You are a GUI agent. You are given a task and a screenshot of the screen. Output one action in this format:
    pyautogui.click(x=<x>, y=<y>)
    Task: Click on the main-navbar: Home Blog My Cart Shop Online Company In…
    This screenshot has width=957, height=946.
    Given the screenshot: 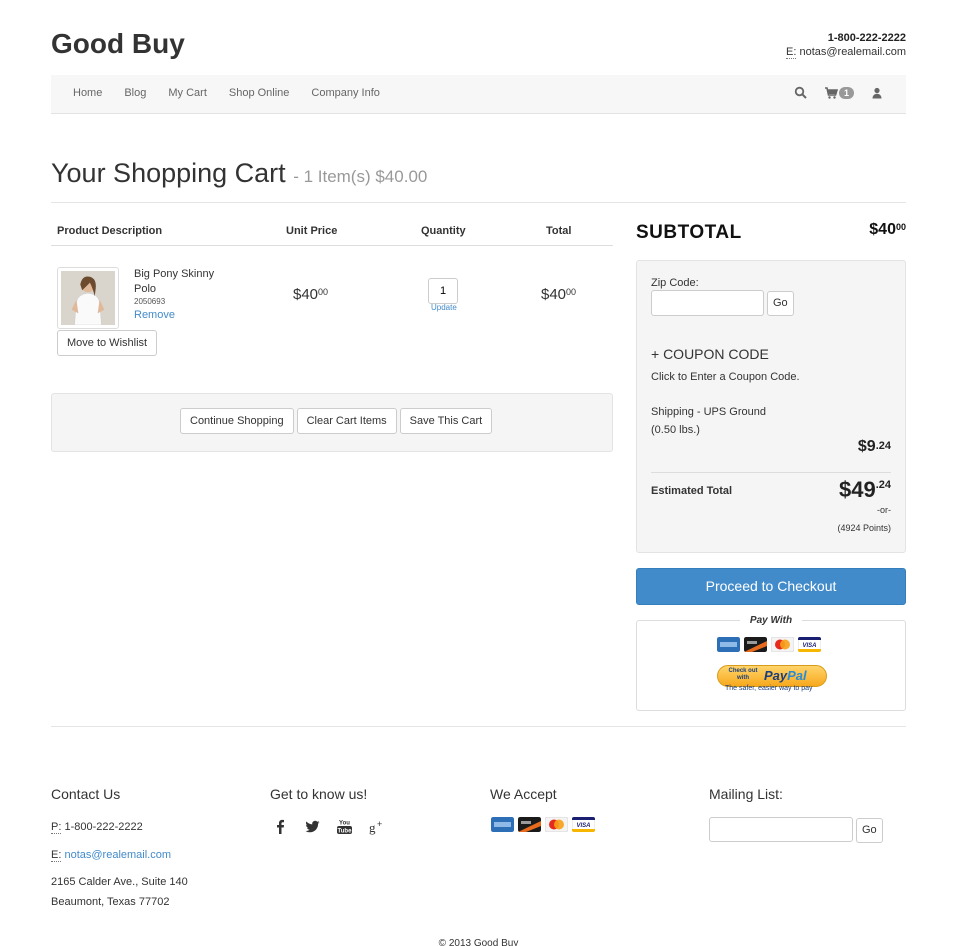 What is the action you would take?
    pyautogui.click(x=478, y=94)
    